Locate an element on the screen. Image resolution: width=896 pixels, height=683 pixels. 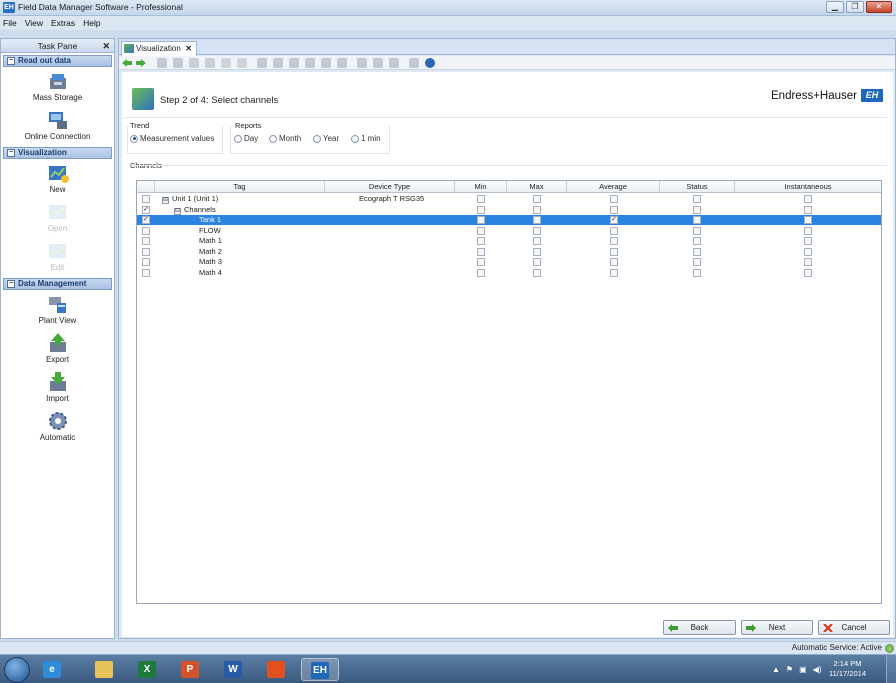
menu-extras: Extras is located at coordinates (63, 23).